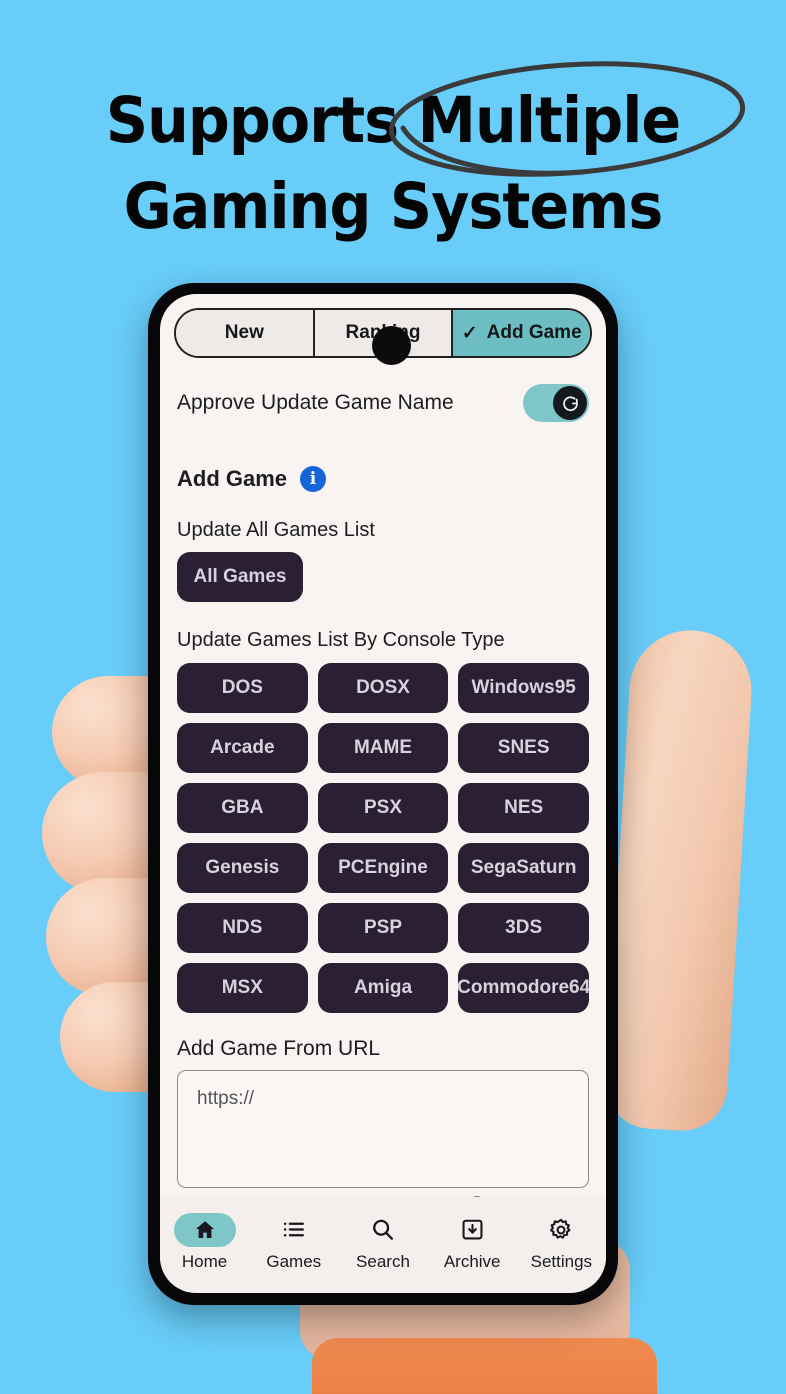 The height and width of the screenshot is (1394, 786). What do you see at coordinates (679, 880) in the screenshot?
I see `thumb` at bounding box center [679, 880].